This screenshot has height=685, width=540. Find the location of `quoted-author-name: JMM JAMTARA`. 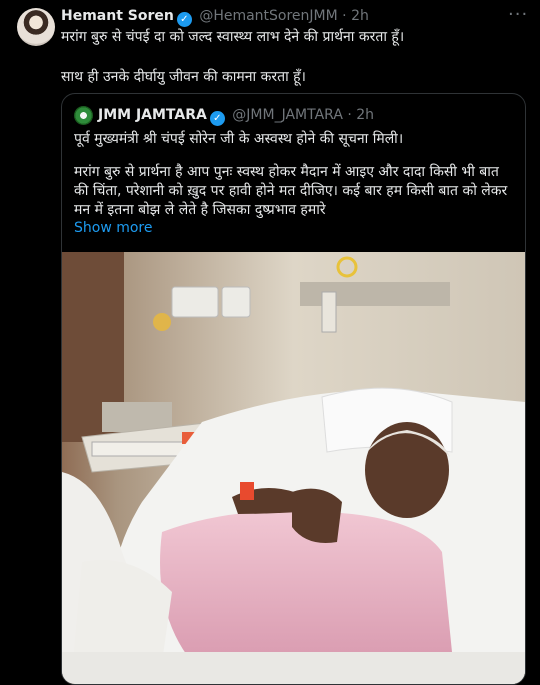

quoted-author-name: JMM JAMTARA is located at coordinates (152, 115).